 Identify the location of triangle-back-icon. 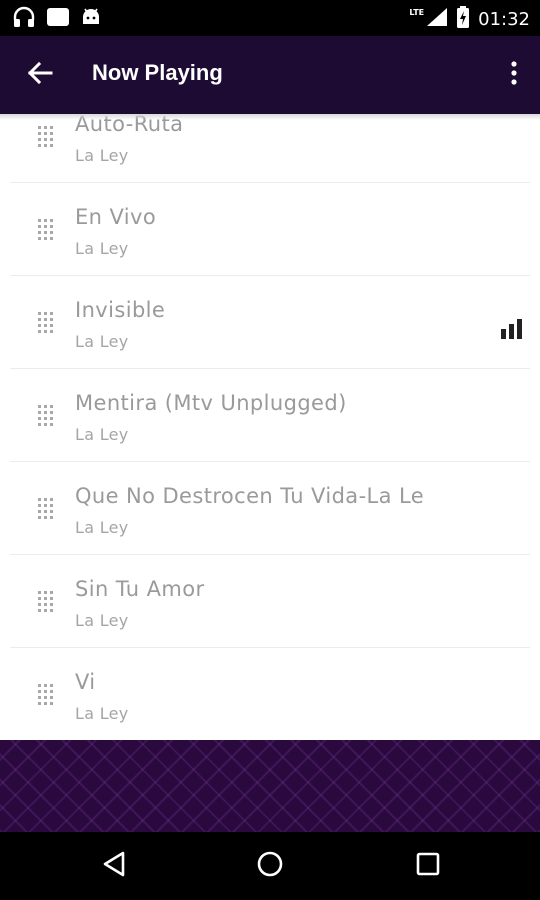
(114, 866).